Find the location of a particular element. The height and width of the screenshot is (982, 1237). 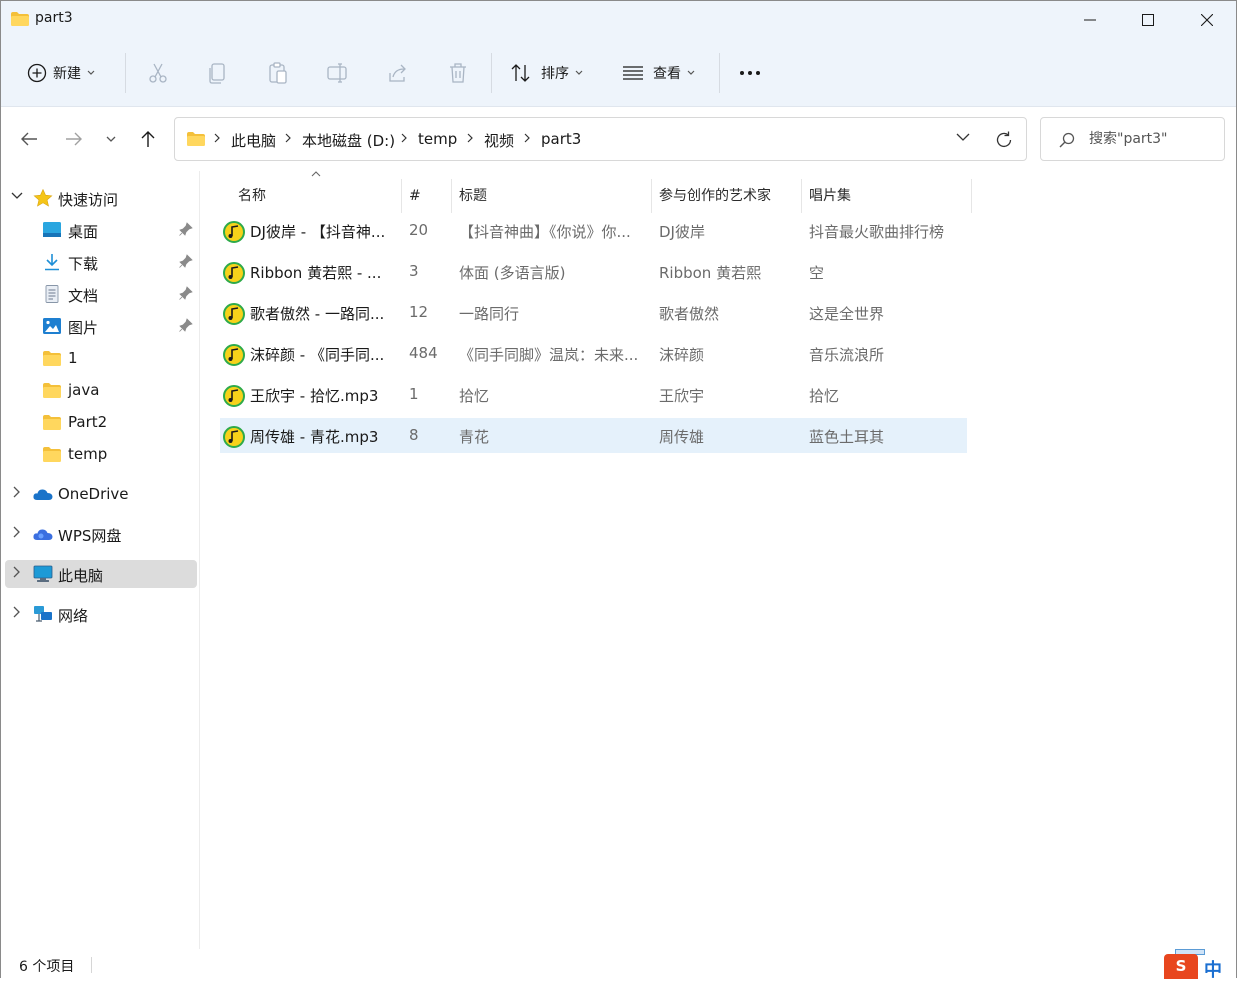

sort-icon is located at coordinates (520, 73).